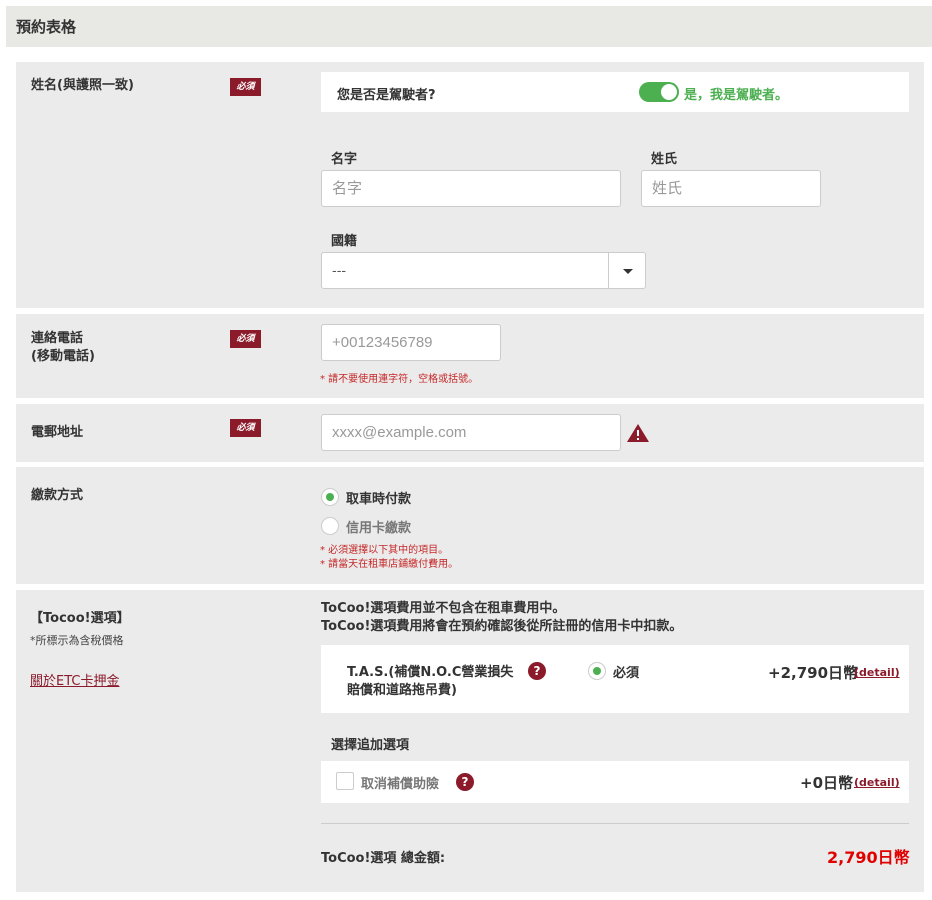  I want to click on driver-question: 您是否是駕駛者?, so click(386, 95).